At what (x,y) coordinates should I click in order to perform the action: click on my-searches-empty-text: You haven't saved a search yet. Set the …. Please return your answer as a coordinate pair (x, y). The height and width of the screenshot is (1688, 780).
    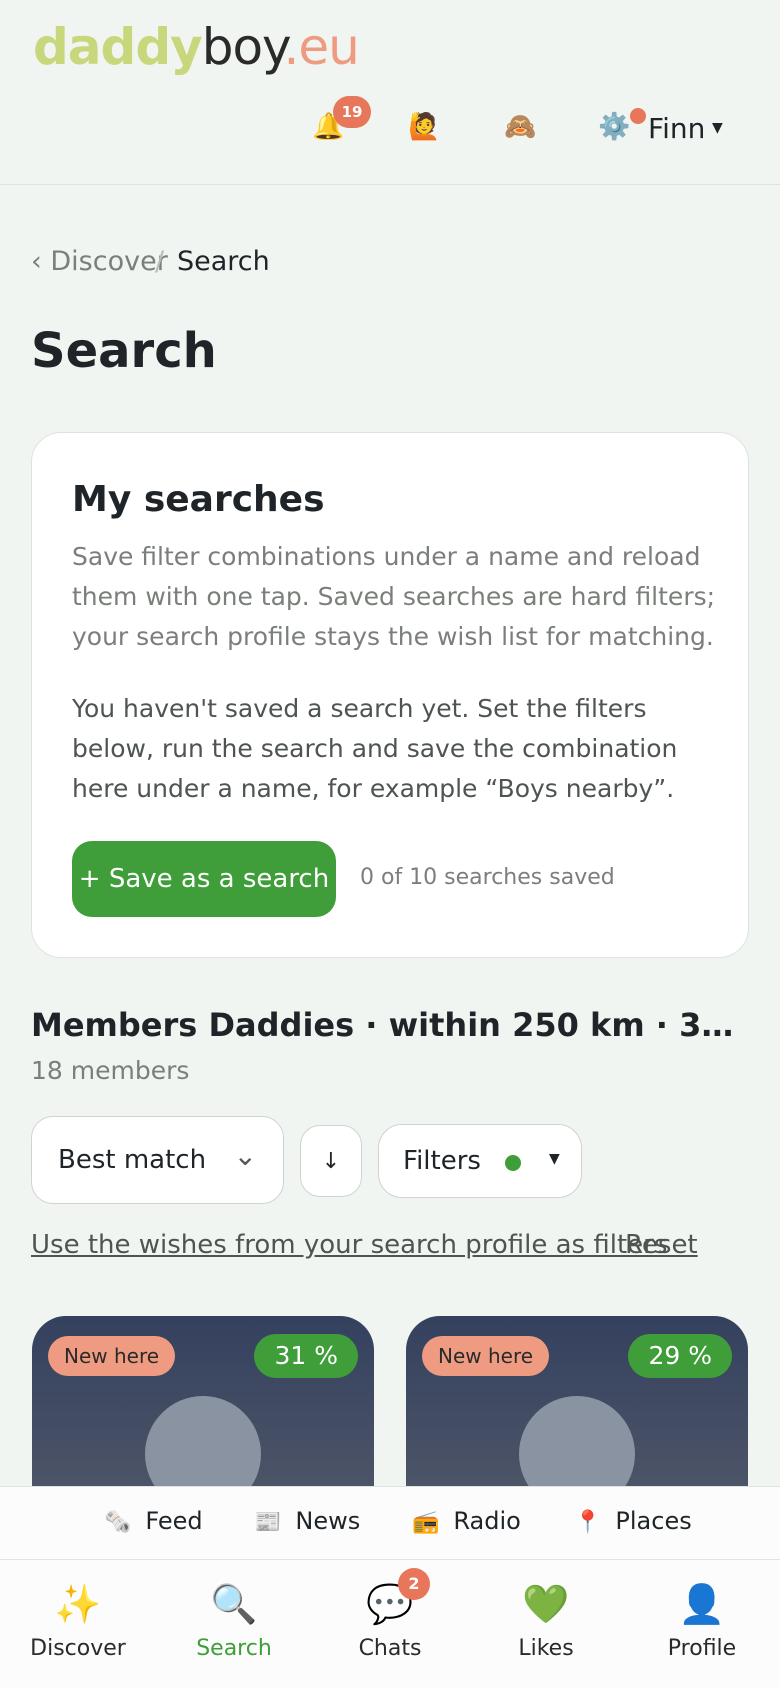
    Looking at the image, I should click on (375, 748).